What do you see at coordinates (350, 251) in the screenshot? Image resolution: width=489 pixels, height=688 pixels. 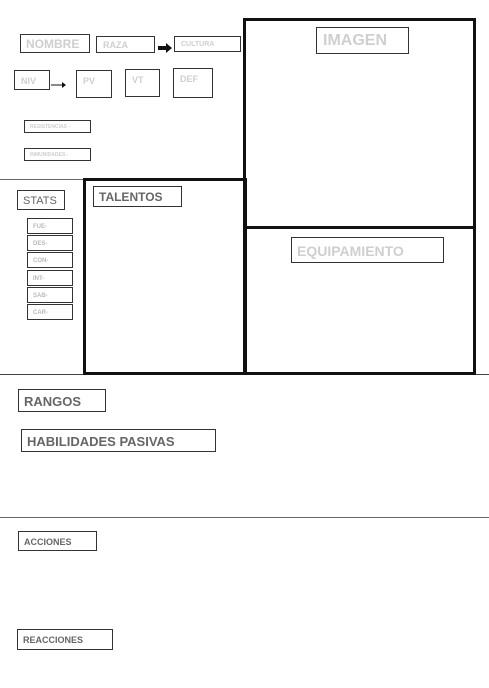 I see `equipamiento-title: EQUIPAMIENTO` at bounding box center [350, 251].